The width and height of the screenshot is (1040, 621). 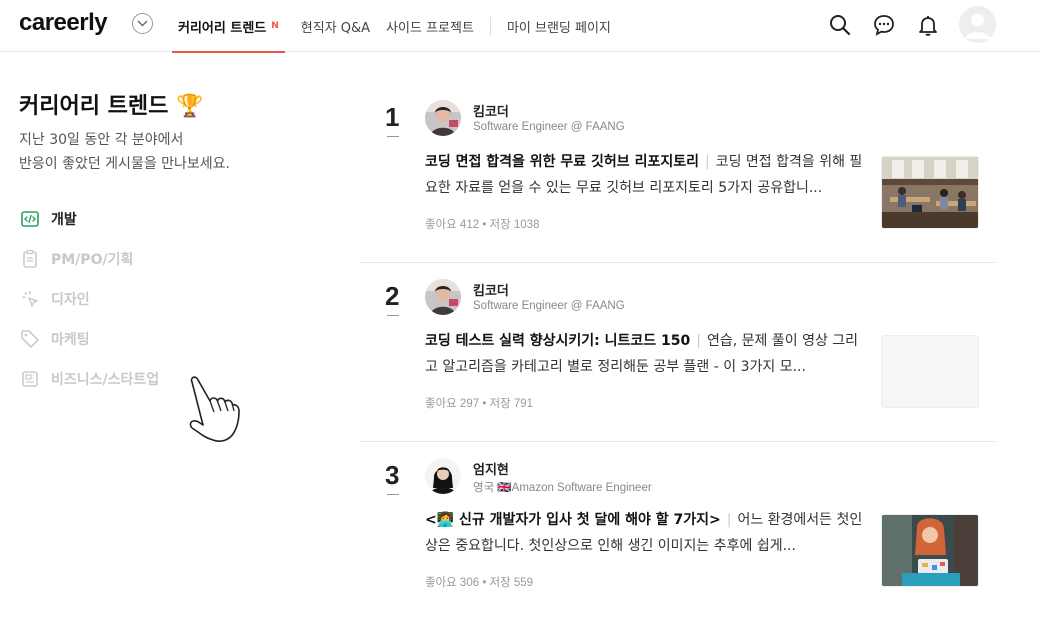 I want to click on category-pm: PM/PO/기획, so click(x=76, y=259).